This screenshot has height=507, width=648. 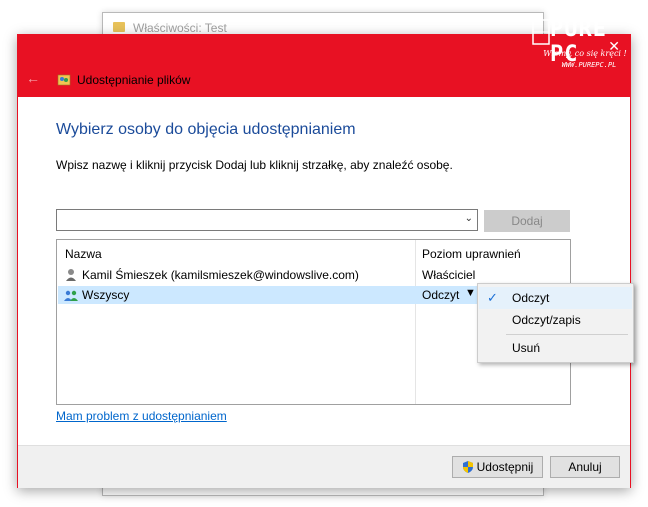 I want to click on menu-item-label: Odczyt, so click(x=531, y=298).